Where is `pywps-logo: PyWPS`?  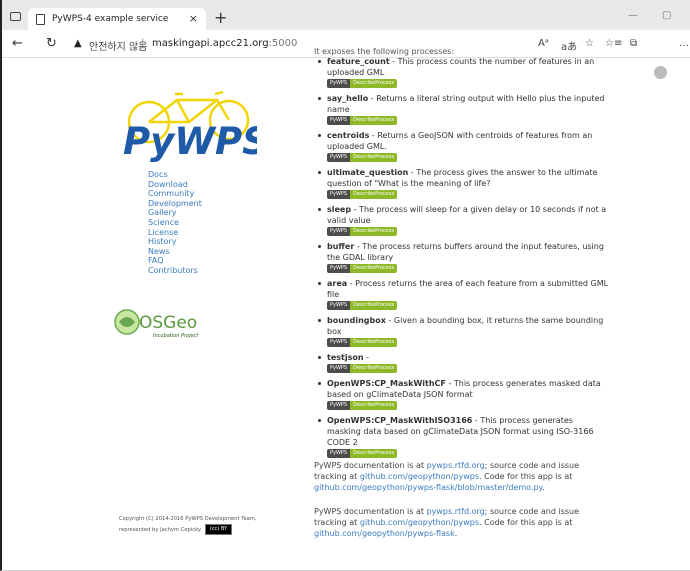 pywps-logo: PyWPS is located at coordinates (187, 124).